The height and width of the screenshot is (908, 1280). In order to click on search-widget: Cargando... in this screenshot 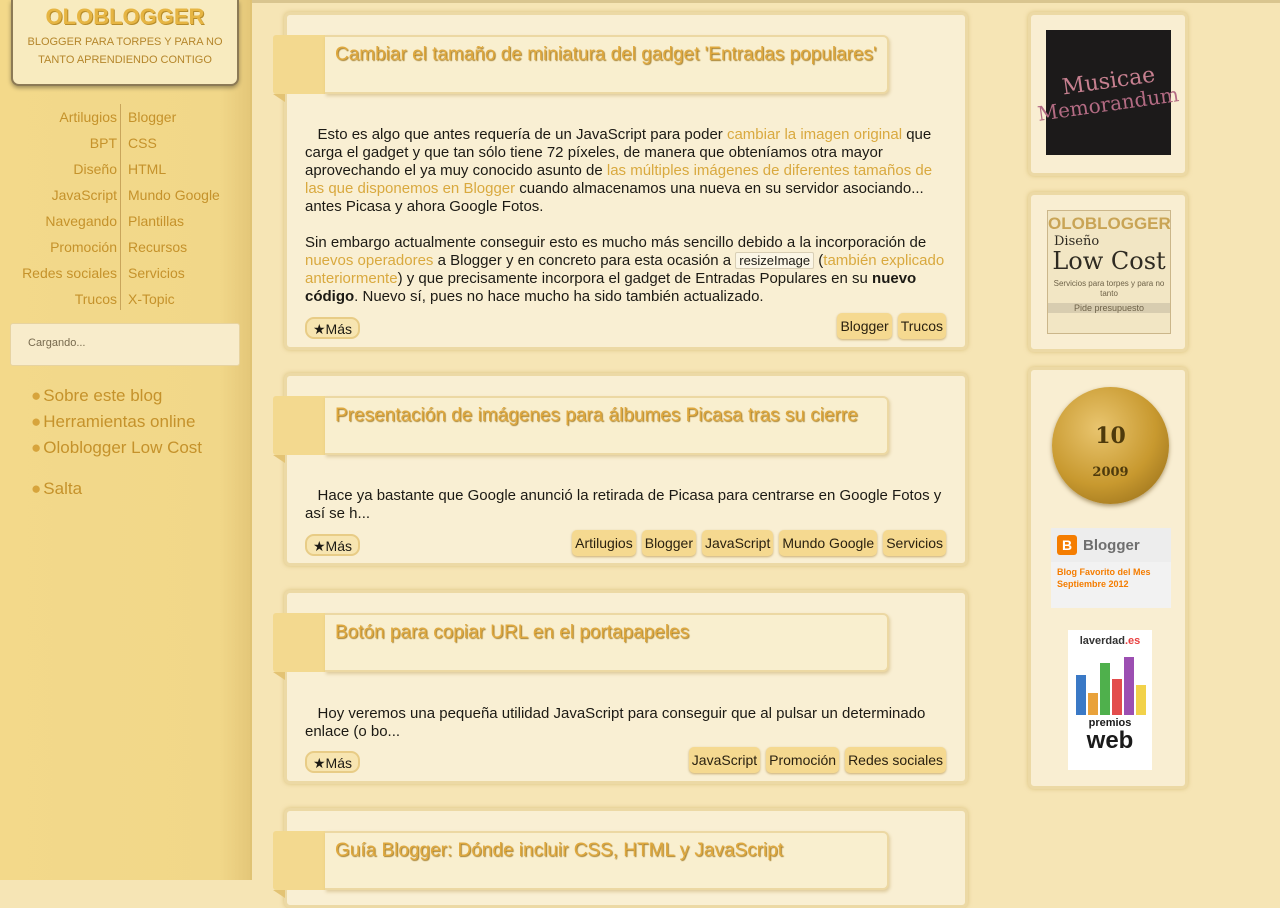, I will do `click(125, 344)`.